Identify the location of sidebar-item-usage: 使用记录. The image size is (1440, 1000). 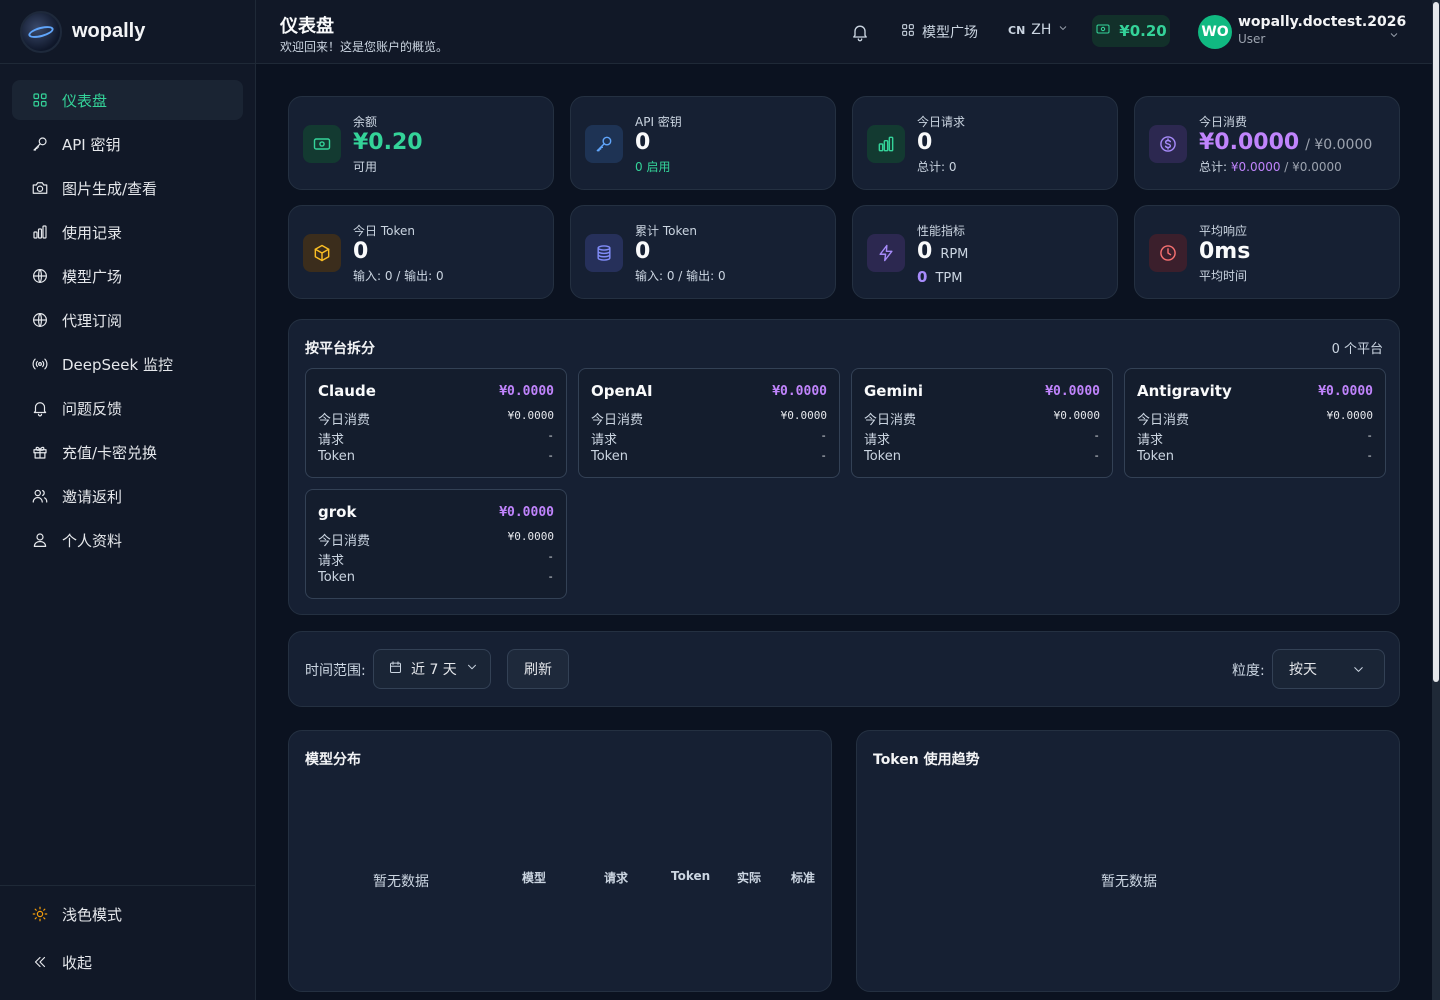
(127, 232).